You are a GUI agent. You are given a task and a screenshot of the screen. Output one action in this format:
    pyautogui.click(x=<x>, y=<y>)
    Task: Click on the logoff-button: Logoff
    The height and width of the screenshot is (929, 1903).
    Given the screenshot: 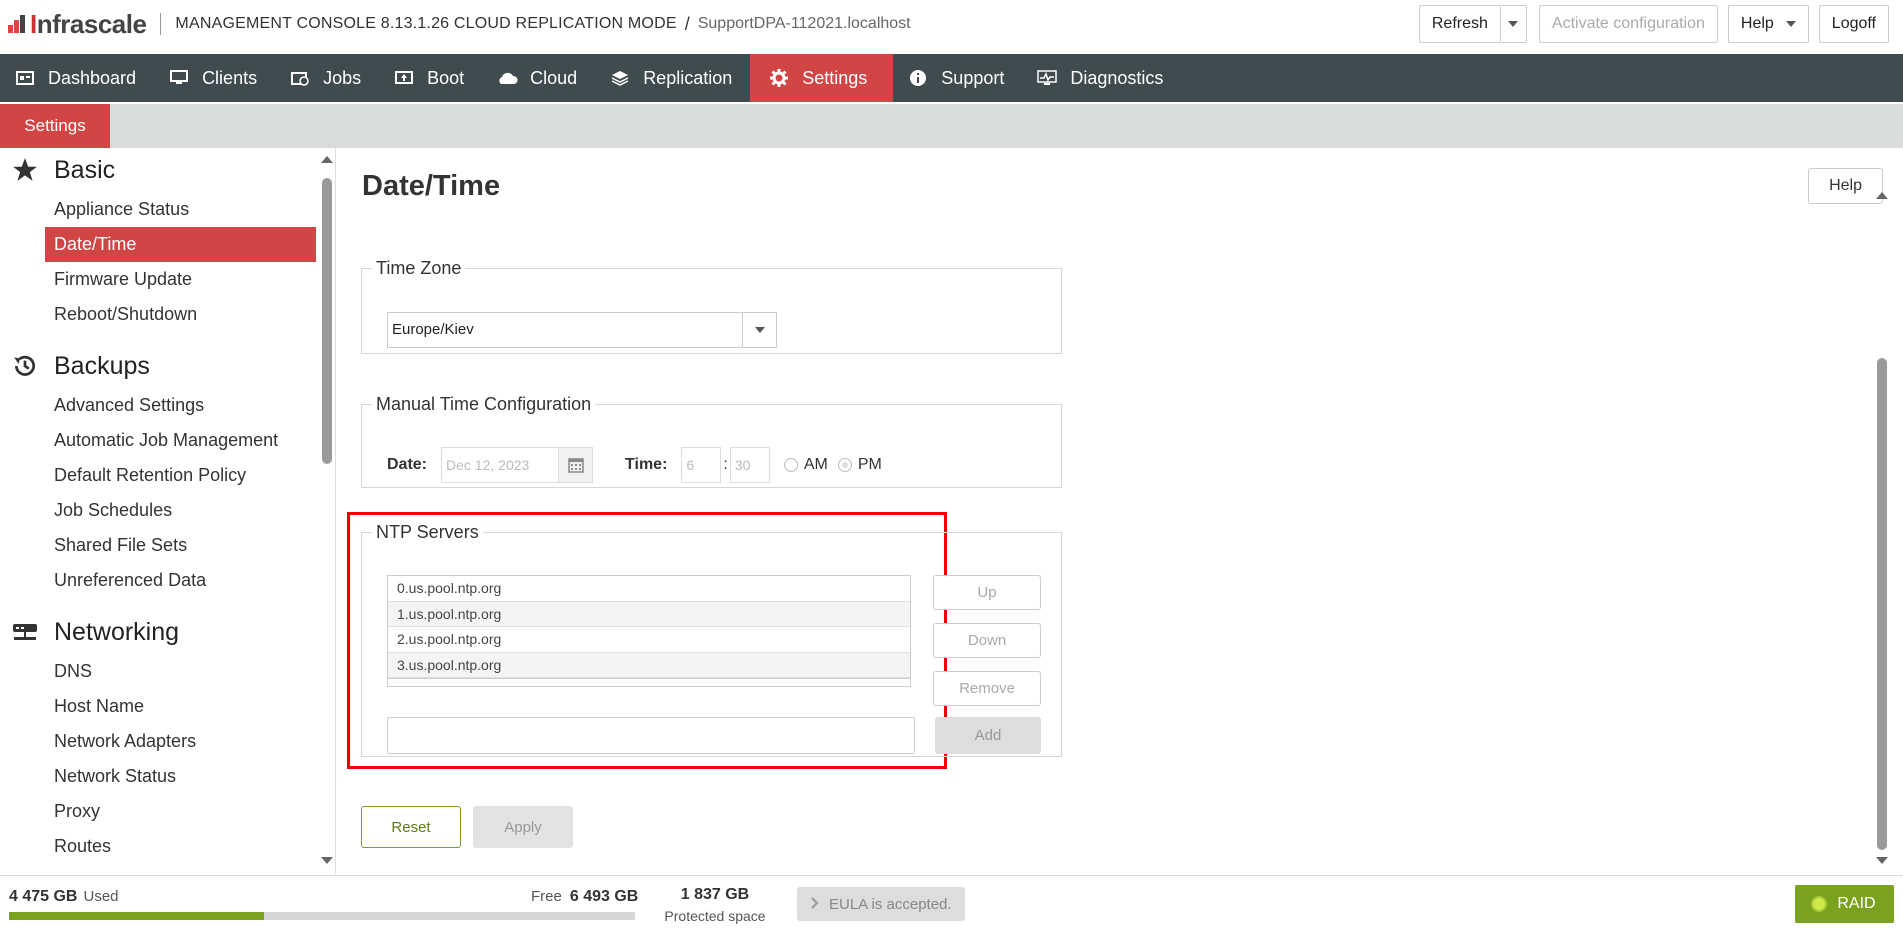 What is the action you would take?
    pyautogui.click(x=1853, y=24)
    